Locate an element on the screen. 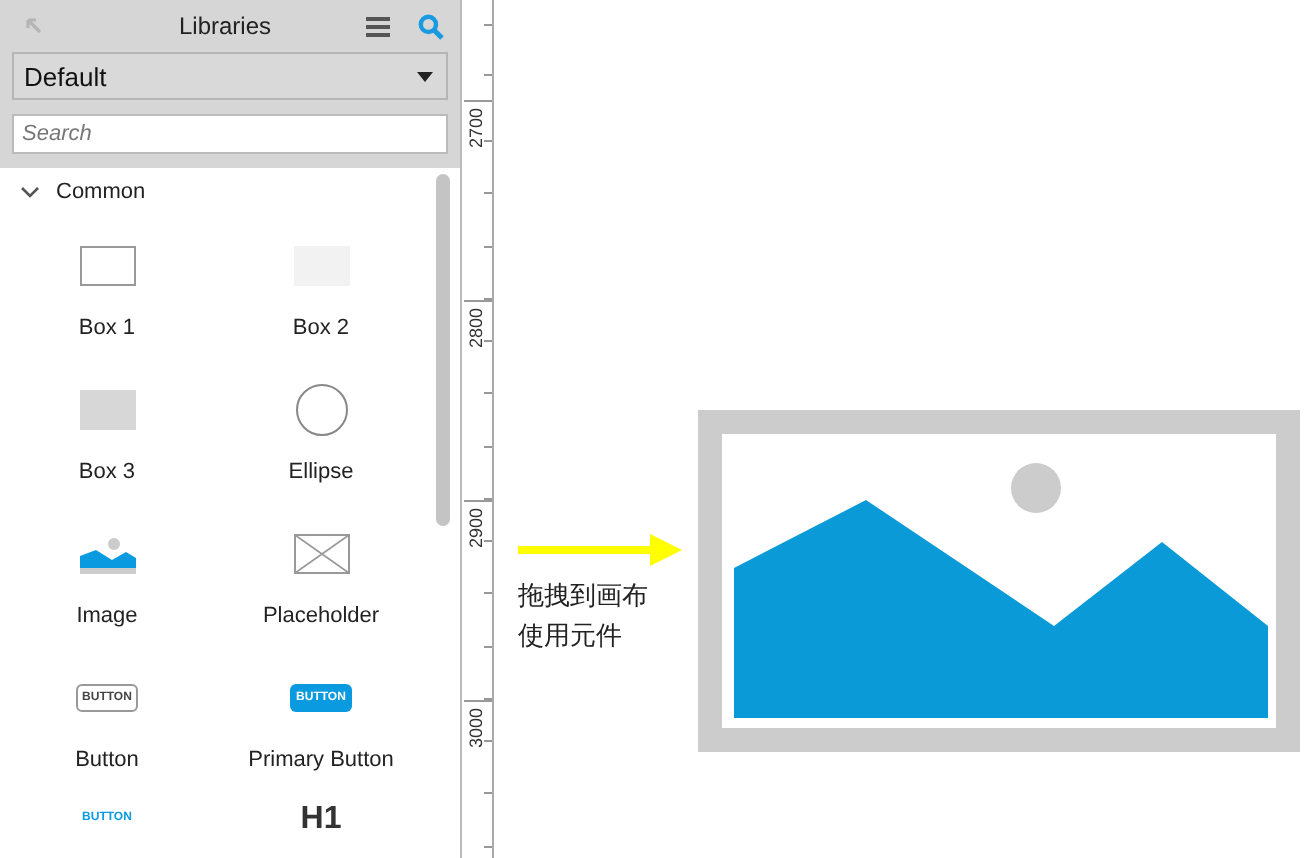 Image resolution: width=1308 pixels, height=858 pixels. hint-text: 使用元件 is located at coordinates (570, 638).